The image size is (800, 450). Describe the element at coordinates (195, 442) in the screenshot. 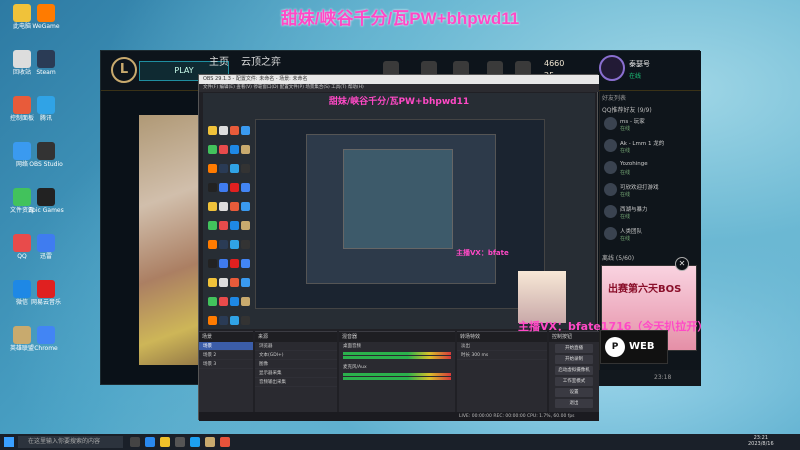

I see `qq-taskbar-icon` at that location.